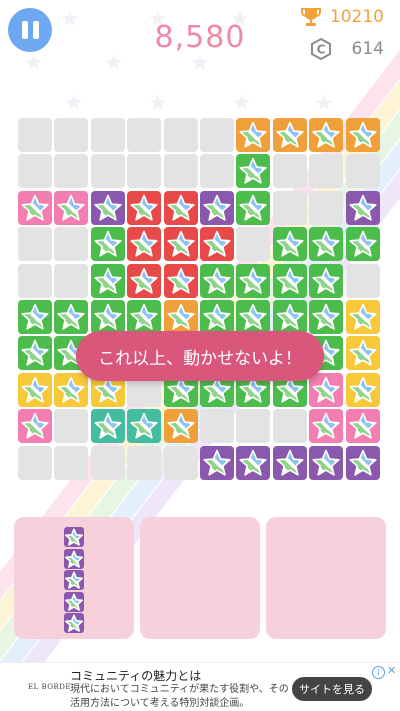  What do you see at coordinates (378, 672) in the screenshot?
I see `info-icon: i` at bounding box center [378, 672].